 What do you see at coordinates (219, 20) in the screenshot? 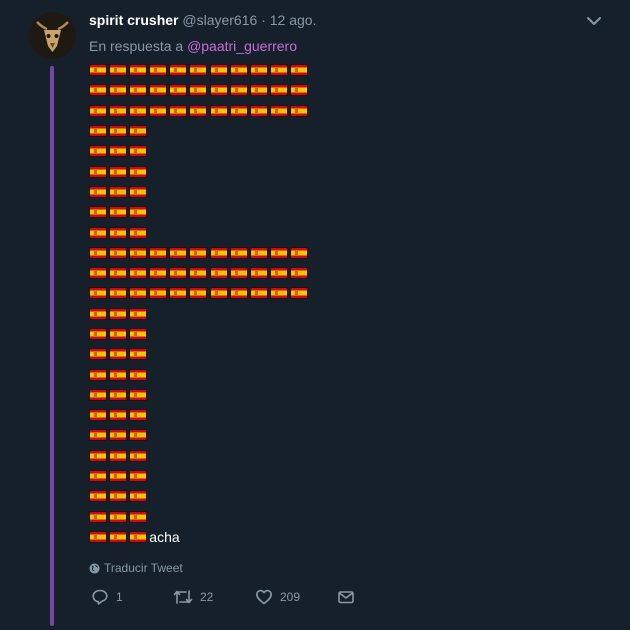
I see `user-handle: @slayer616` at bounding box center [219, 20].